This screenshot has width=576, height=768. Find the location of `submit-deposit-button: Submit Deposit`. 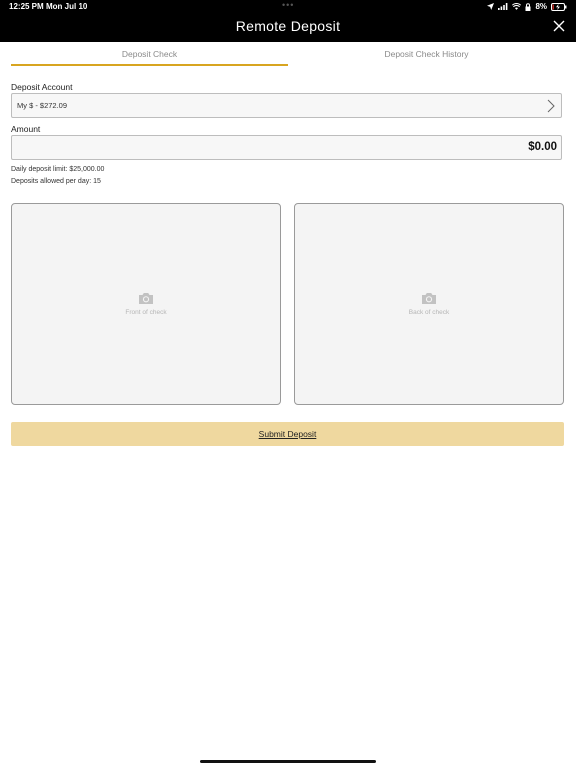

submit-deposit-button: Submit Deposit is located at coordinates (287, 434).